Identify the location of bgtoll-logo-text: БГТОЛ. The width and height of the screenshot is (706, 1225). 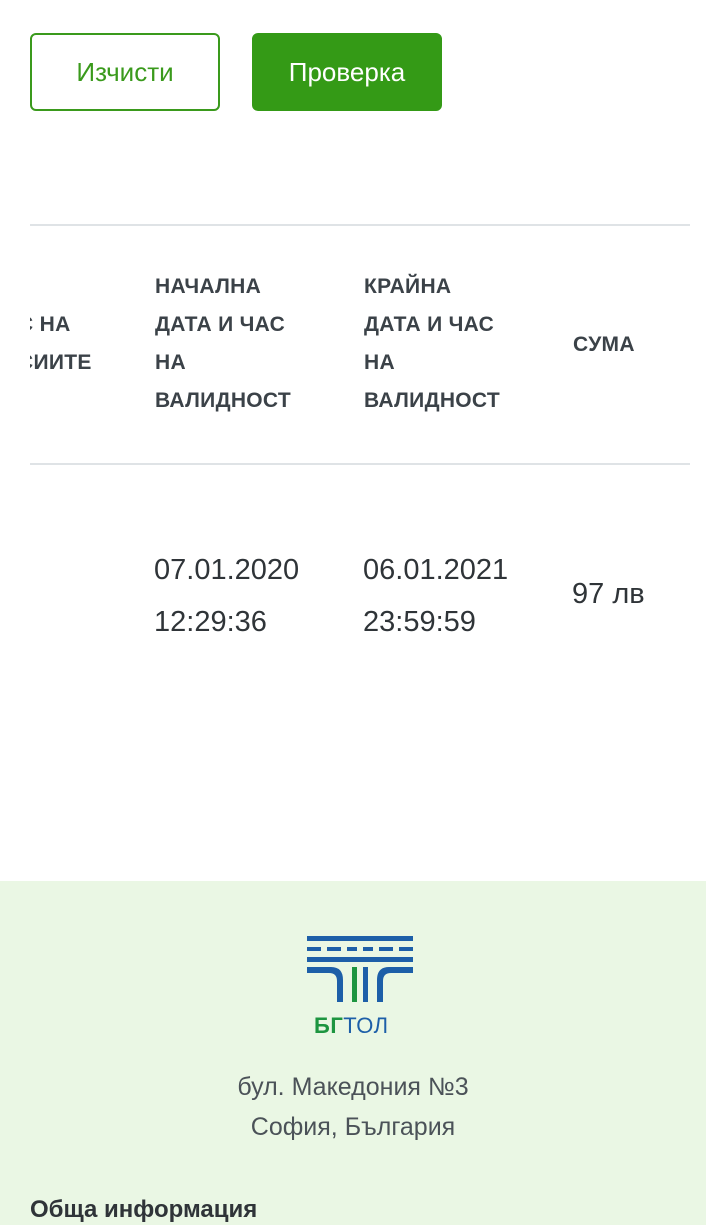
(351, 1026).